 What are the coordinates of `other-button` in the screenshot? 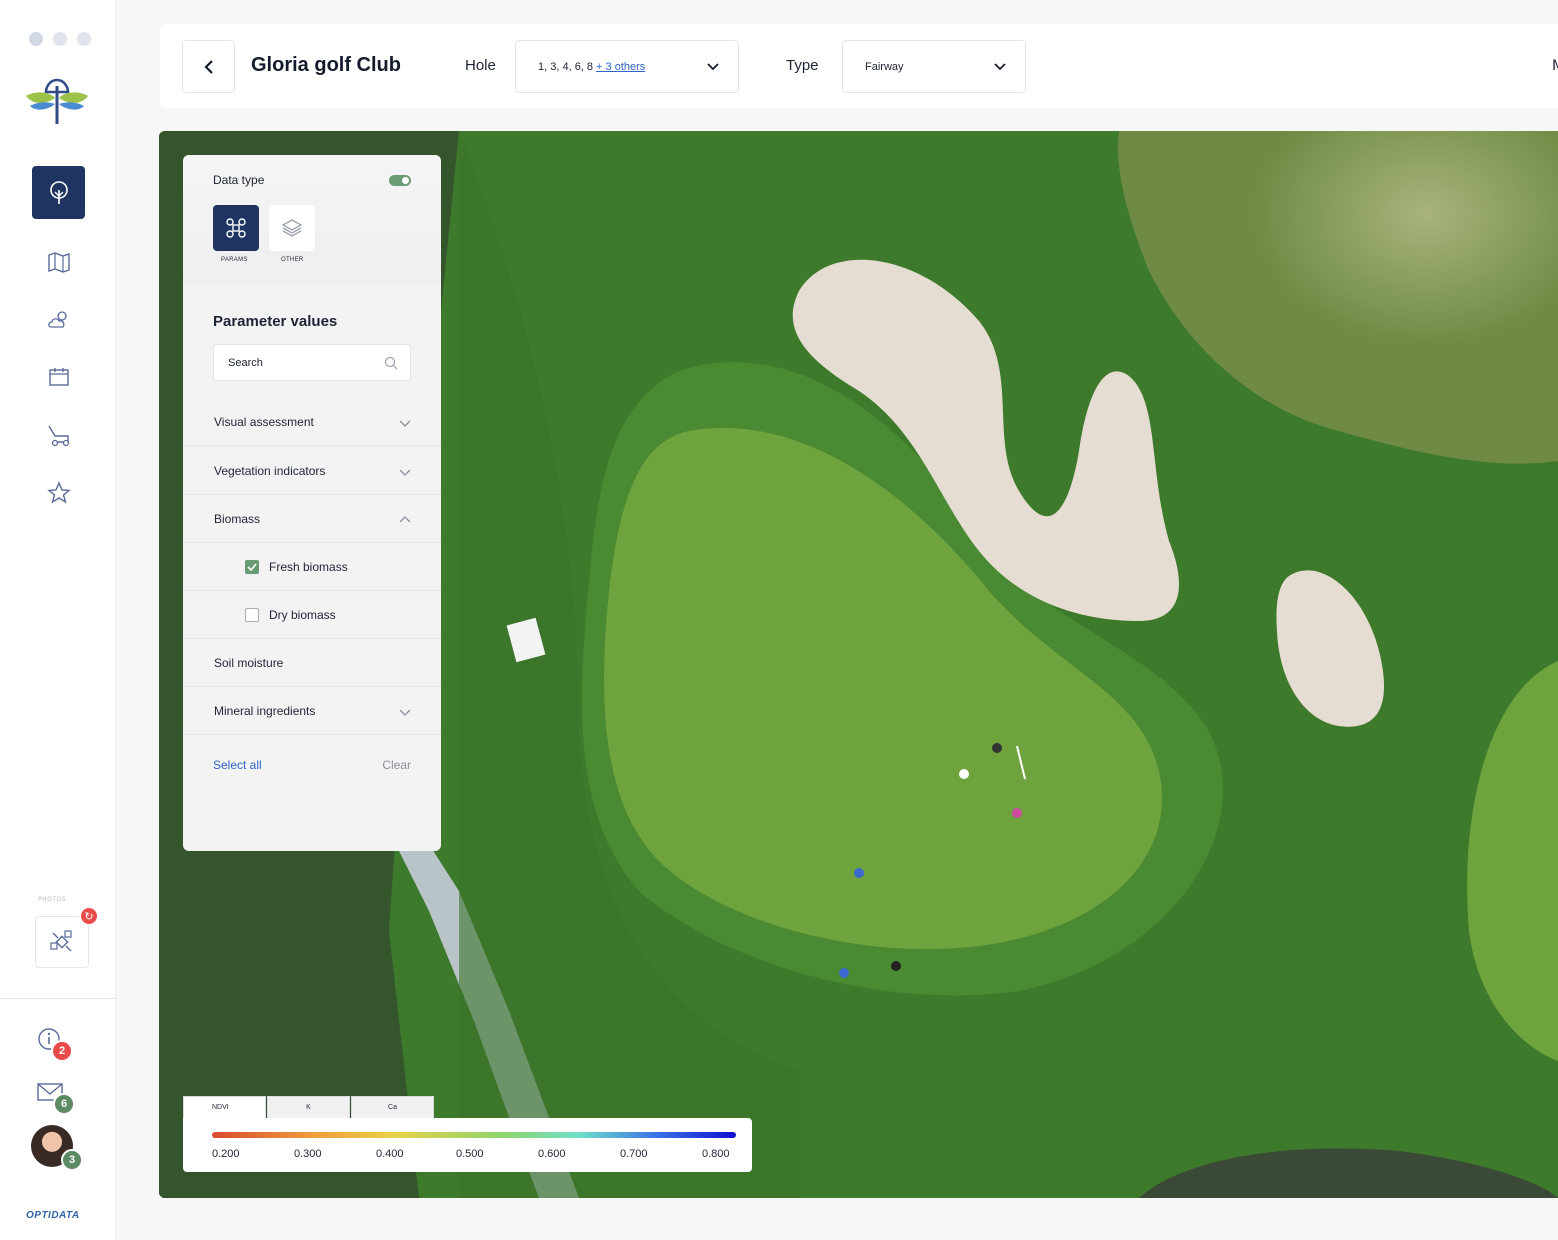 It's located at (292, 228).